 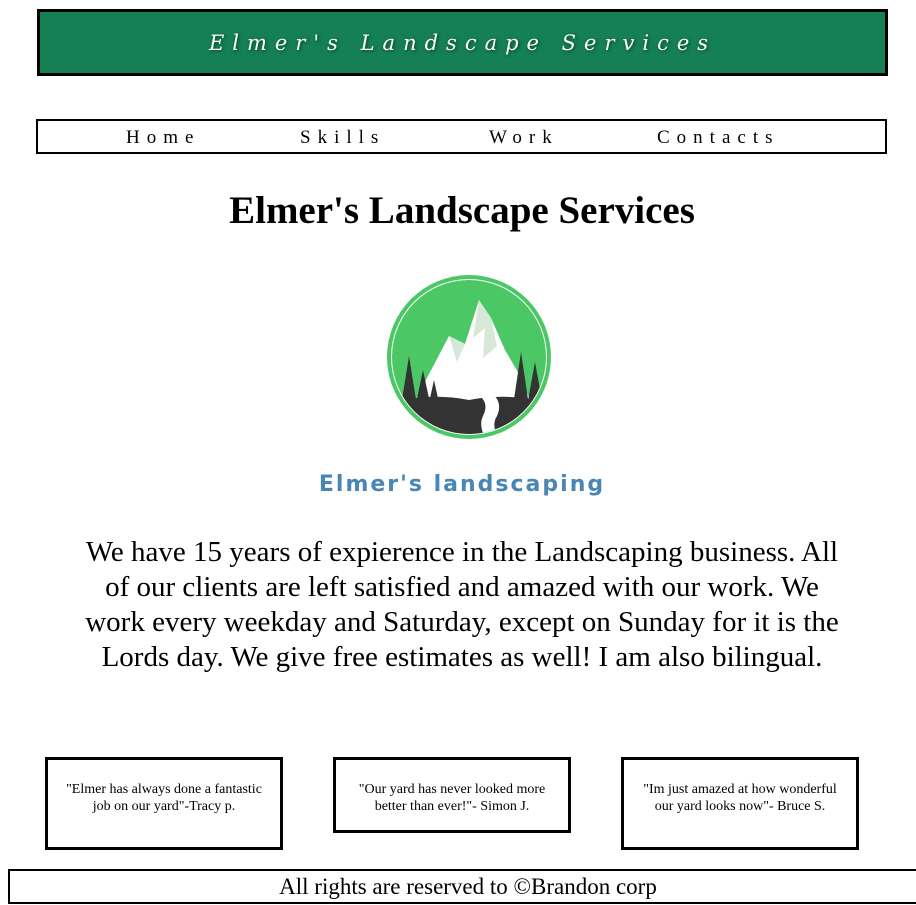 What do you see at coordinates (718, 138) in the screenshot?
I see `nav-link-contacts: Contacts` at bounding box center [718, 138].